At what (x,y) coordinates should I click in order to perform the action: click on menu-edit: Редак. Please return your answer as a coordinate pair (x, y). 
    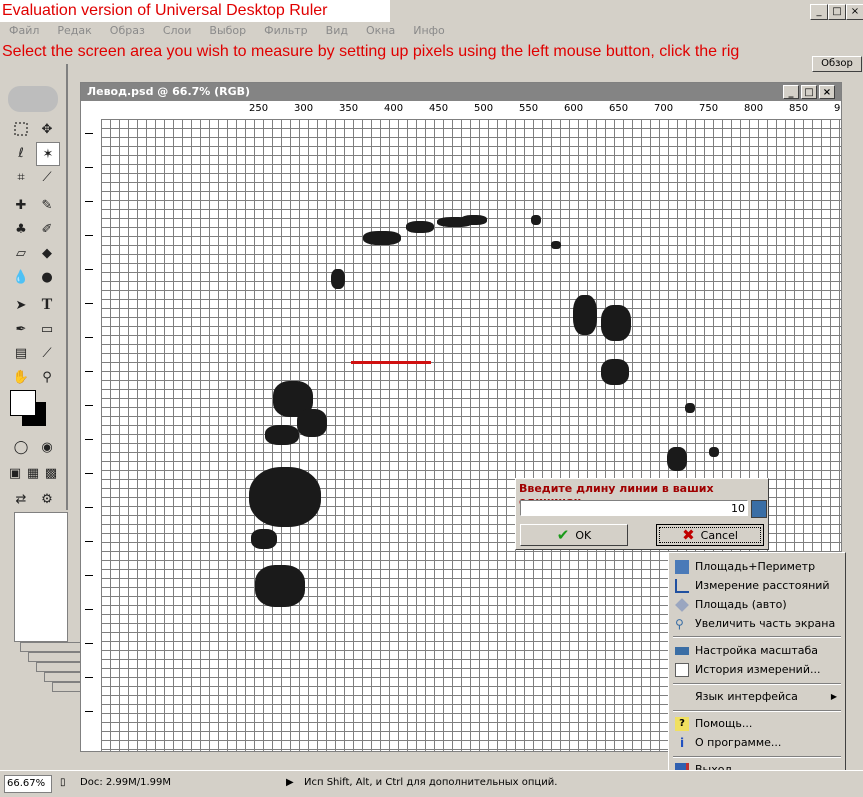
    Looking at the image, I should click on (74, 31).